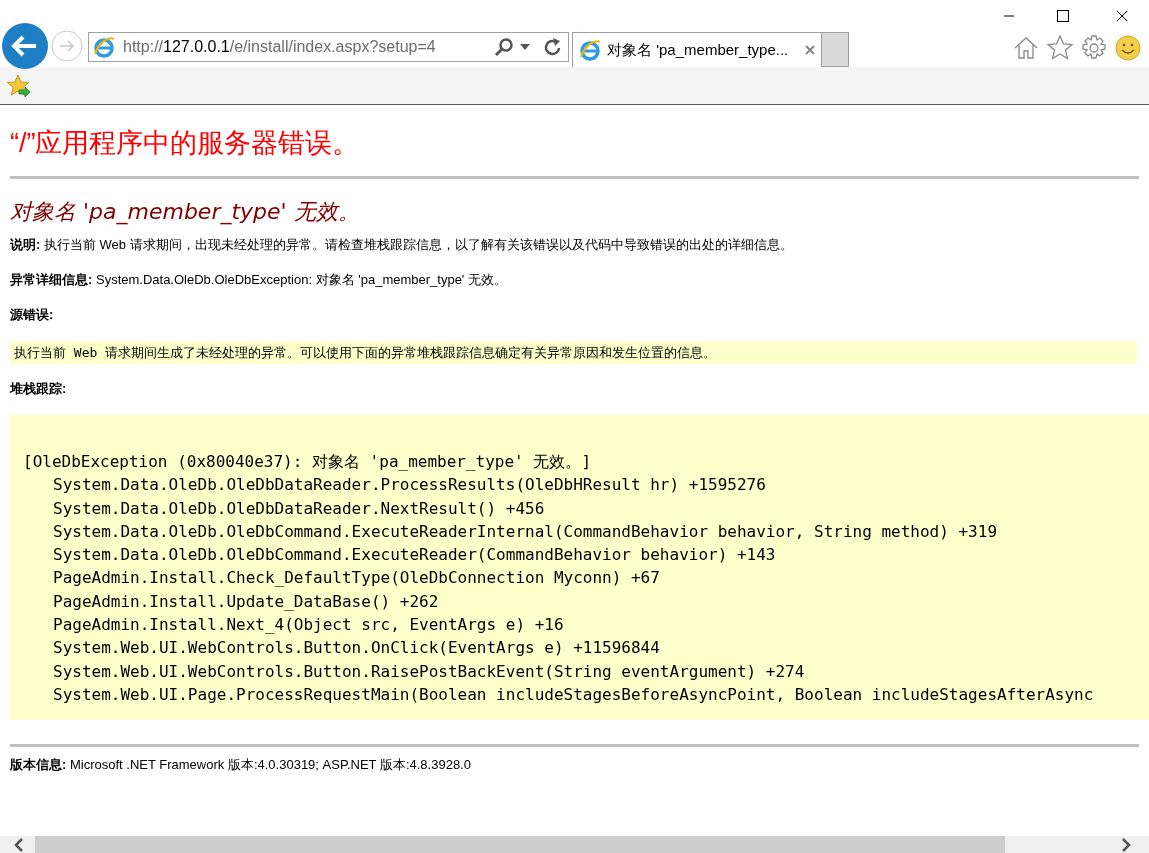 The width and height of the screenshot is (1149, 853). I want to click on stack-frame-line: PageAdmin.Install.Next_4(Object src, EventArgs e) +16, so click(308, 625).